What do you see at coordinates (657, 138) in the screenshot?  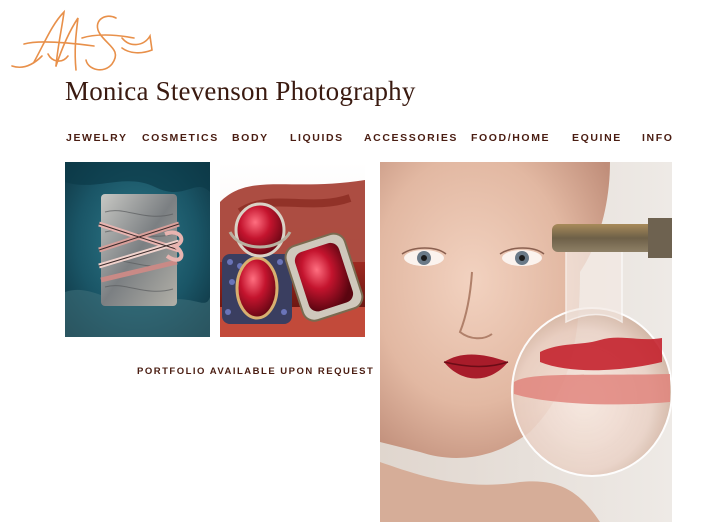 I see `nav-item-info: INFO` at bounding box center [657, 138].